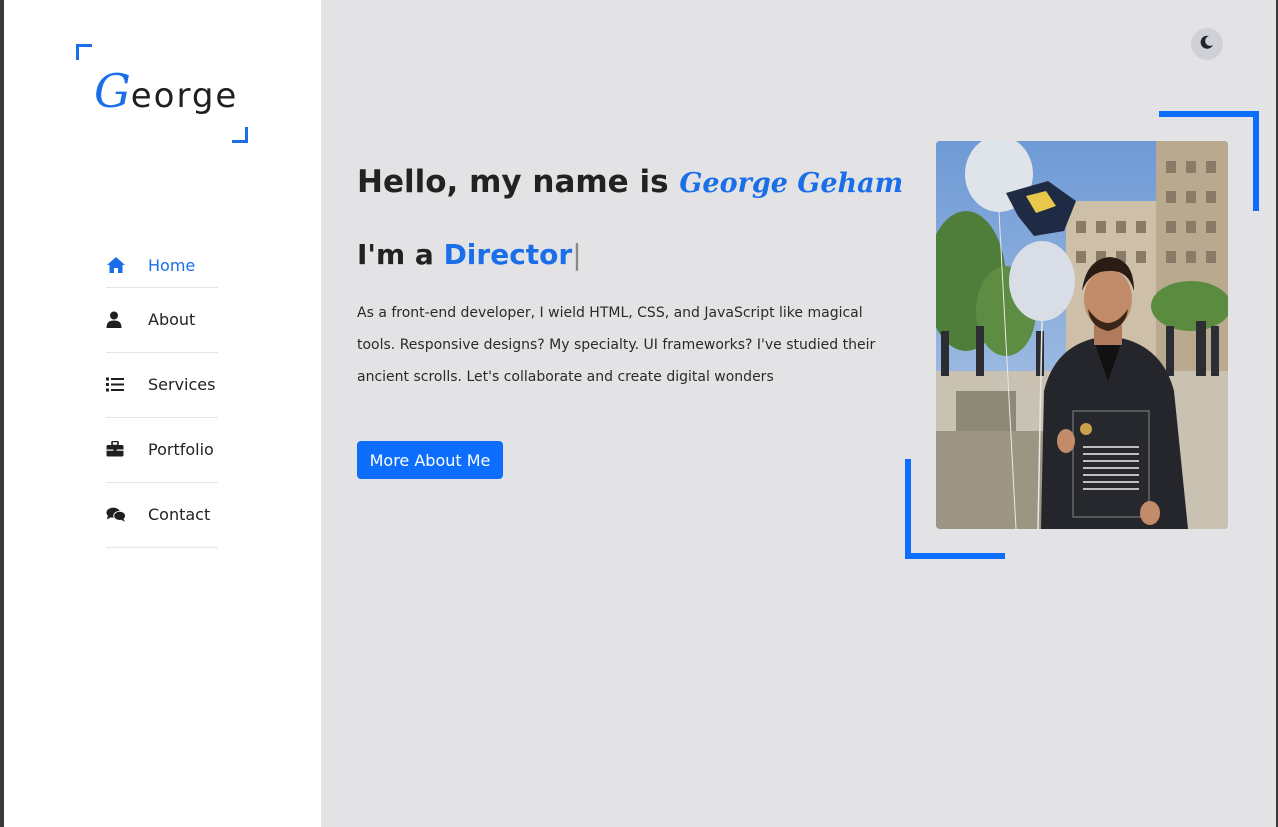 This screenshot has height=827, width=1278. What do you see at coordinates (116, 514) in the screenshot?
I see `comments-icon` at bounding box center [116, 514].